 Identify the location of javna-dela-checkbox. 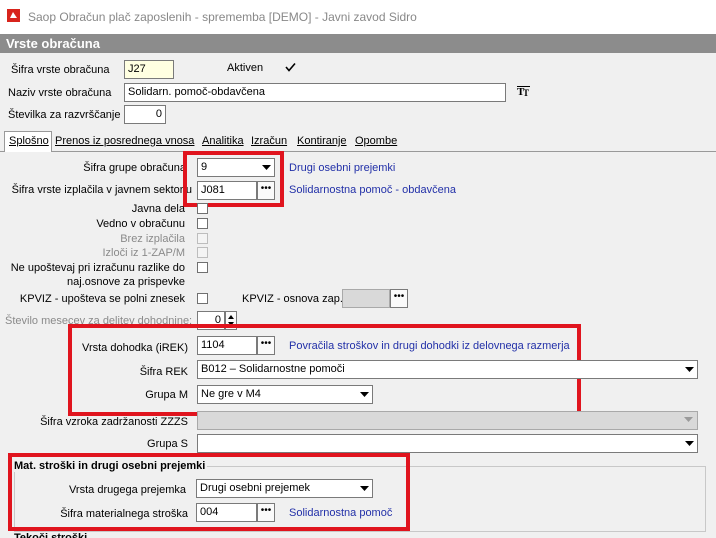
(202, 208).